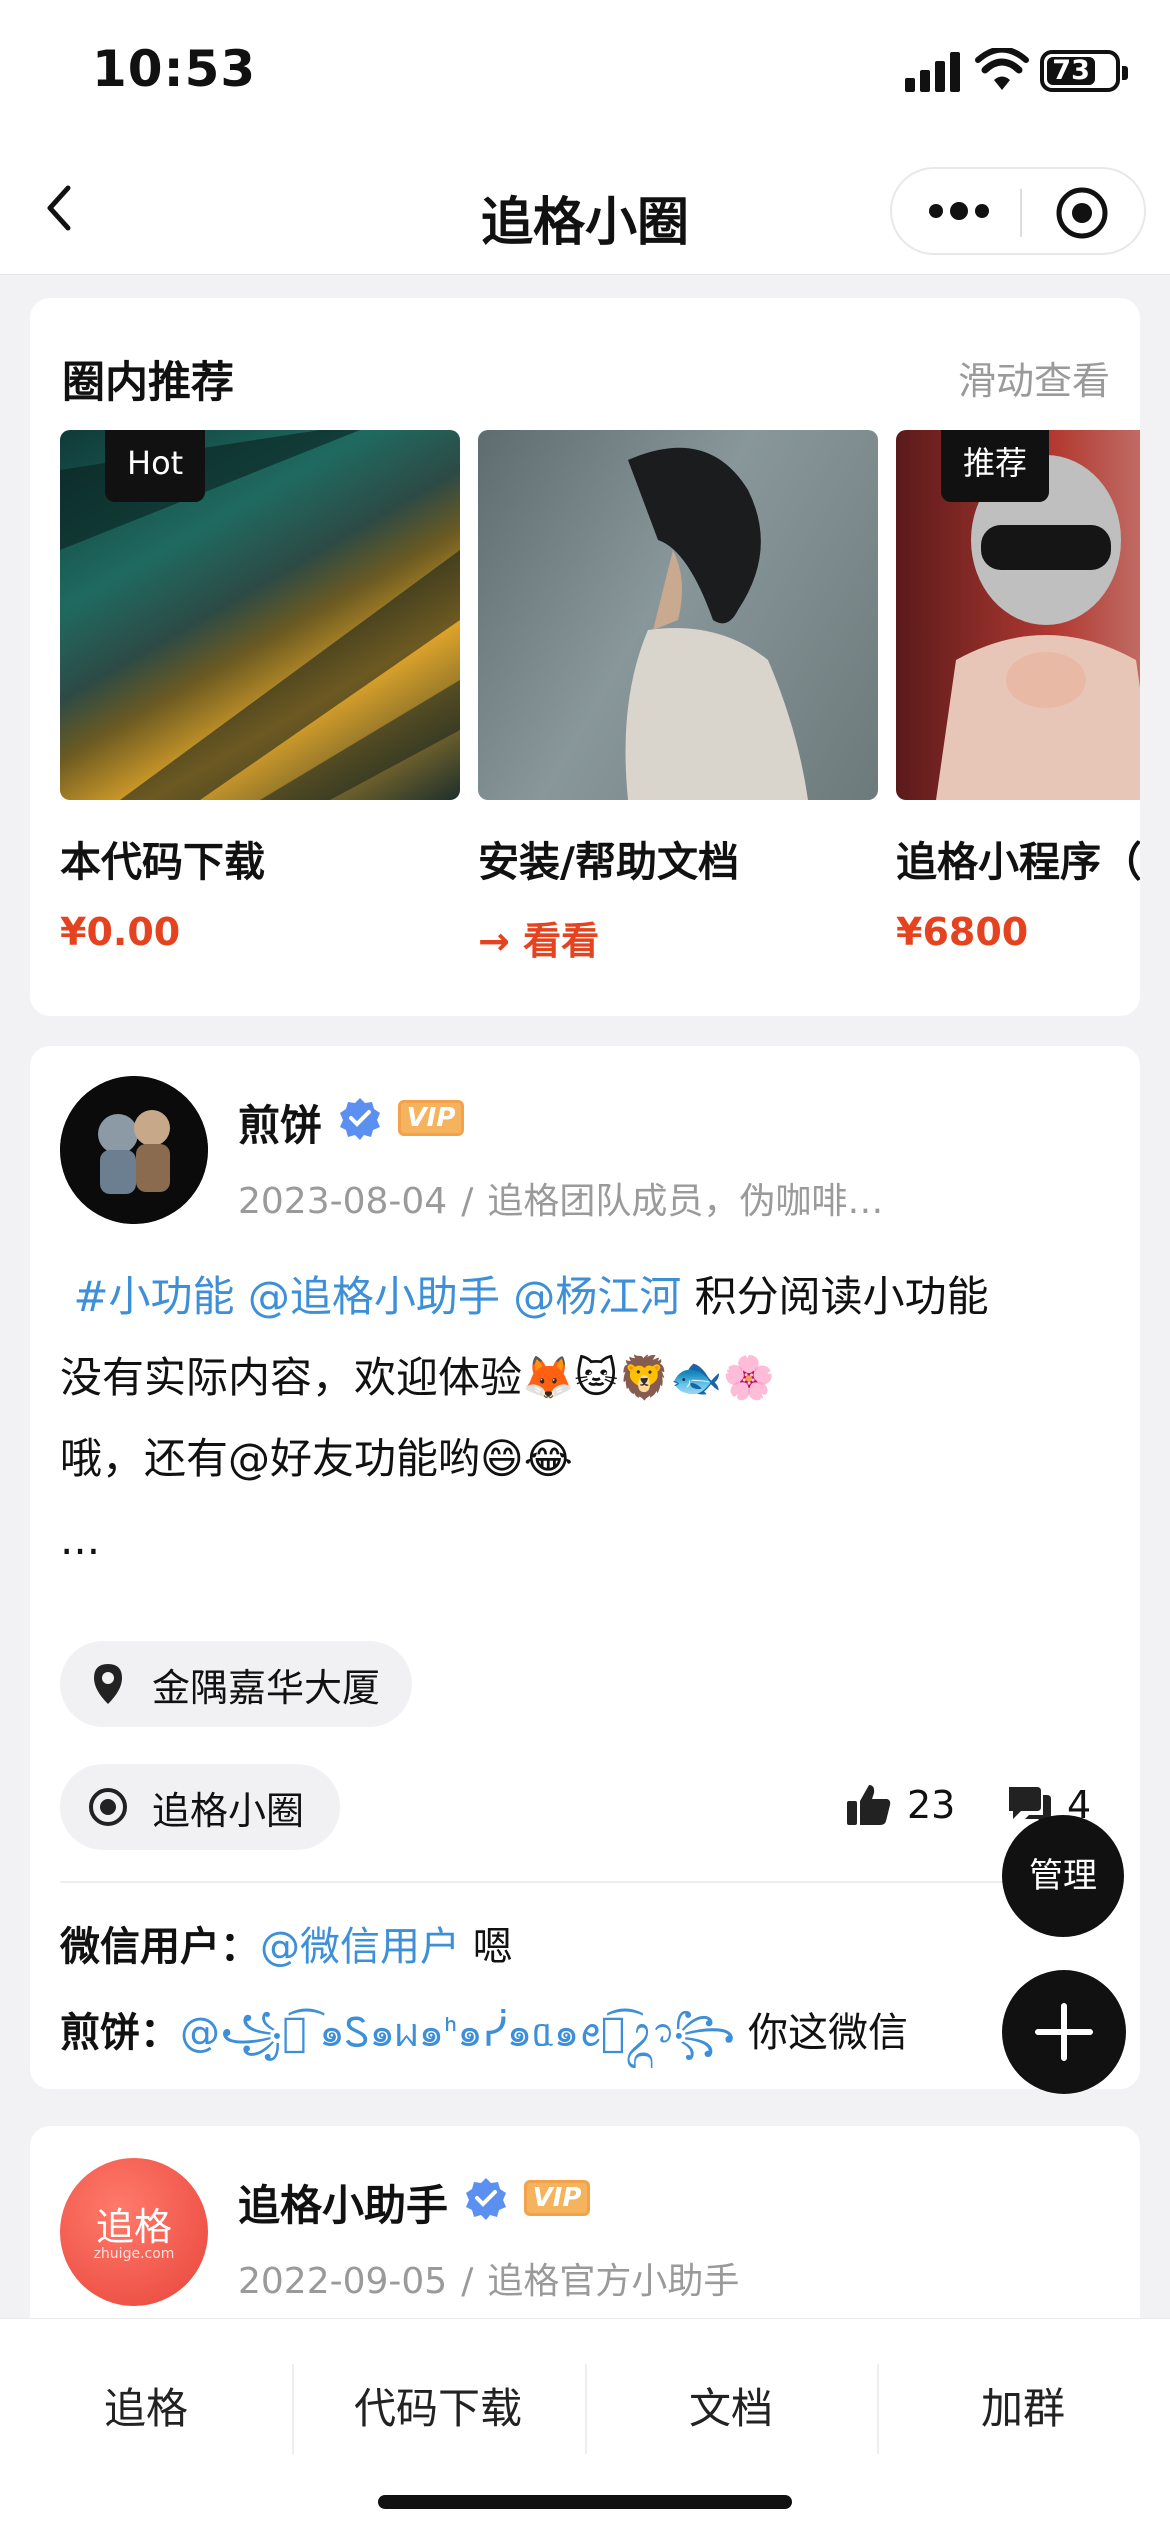  I want to click on recommend-image, so click(678, 615).